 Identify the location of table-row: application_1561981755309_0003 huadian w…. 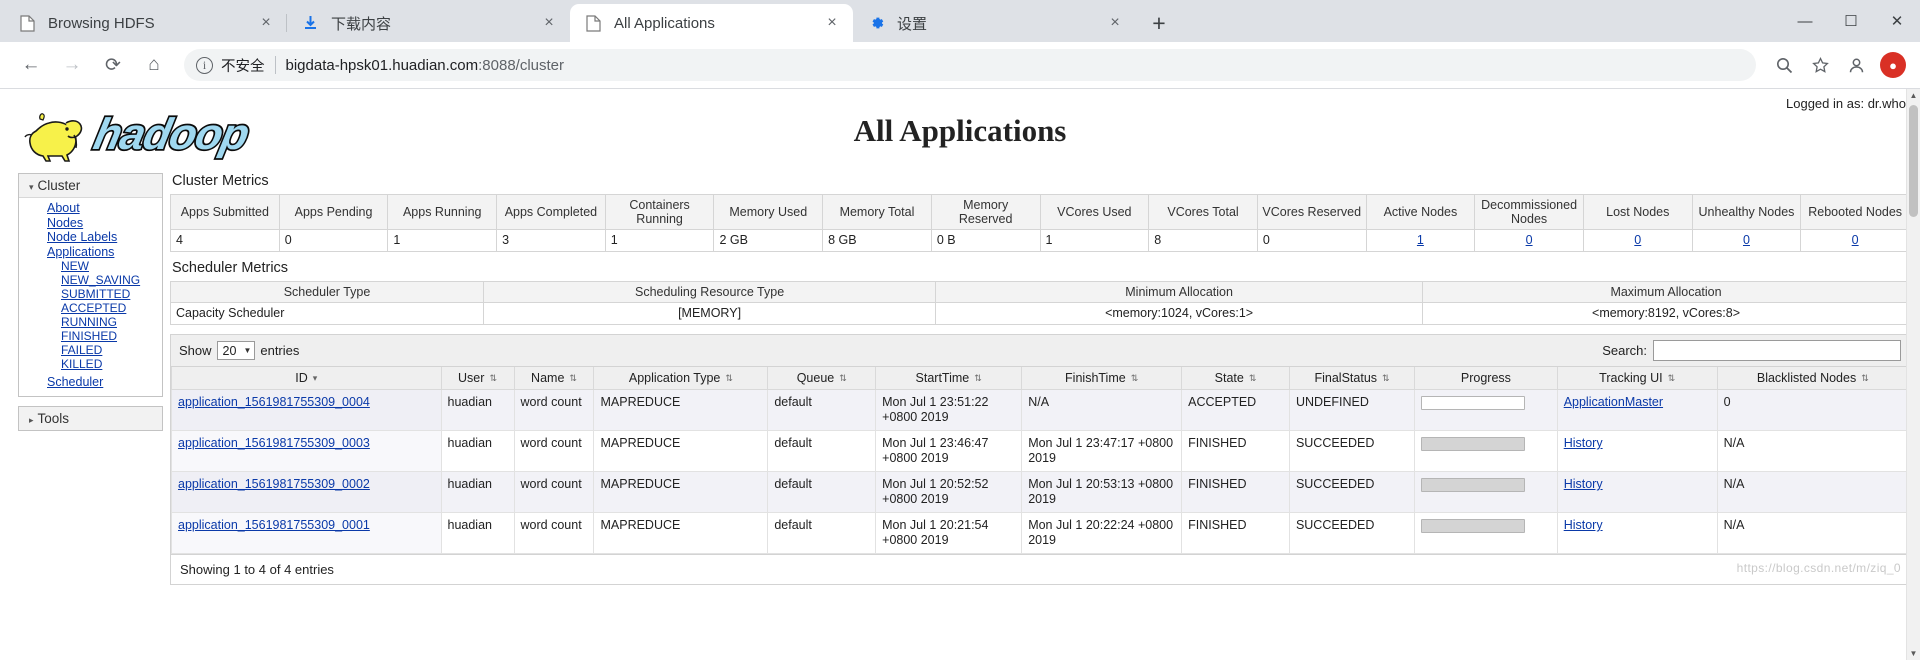
(1040, 451).